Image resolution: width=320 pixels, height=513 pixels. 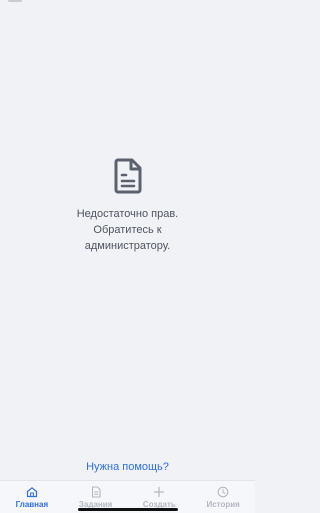 I want to click on message-line: администратору., so click(x=127, y=246).